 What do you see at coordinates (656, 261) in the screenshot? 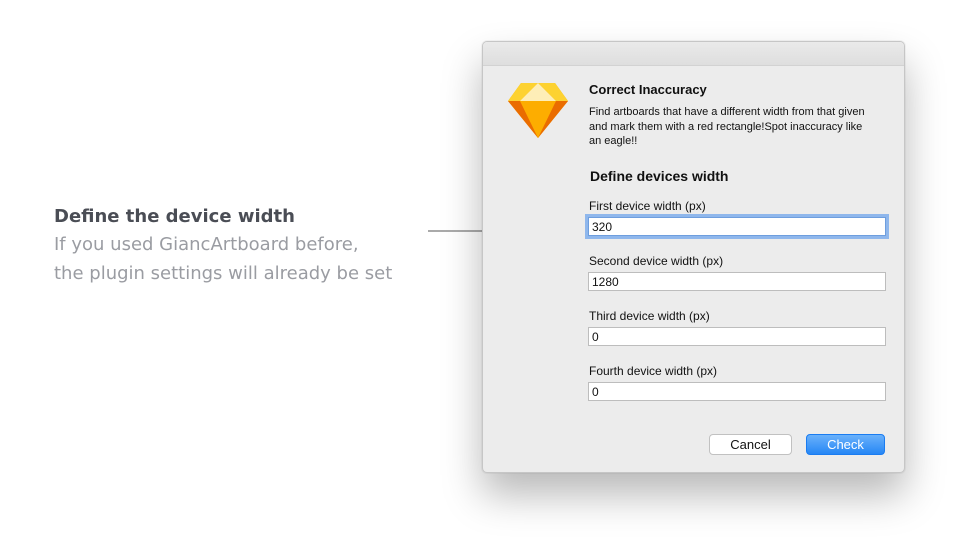
I see `second-width-label: Second device width (px)` at bounding box center [656, 261].